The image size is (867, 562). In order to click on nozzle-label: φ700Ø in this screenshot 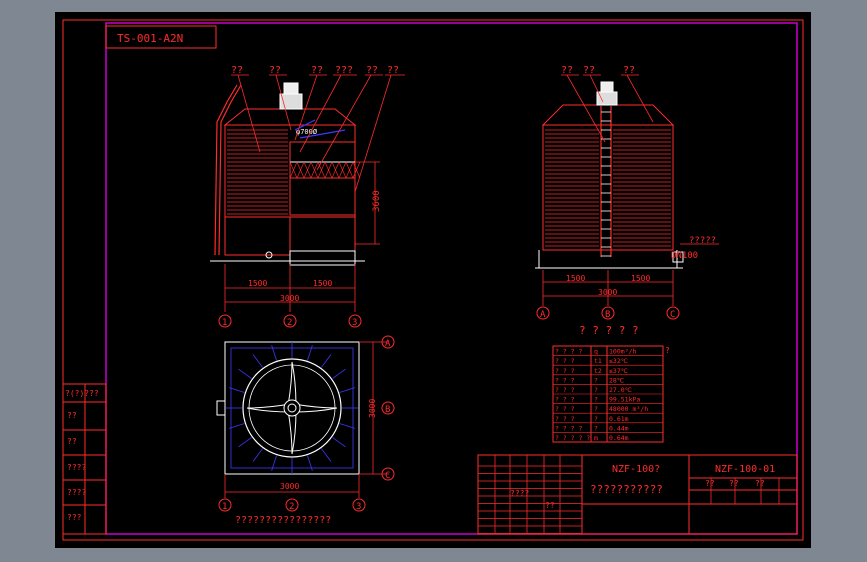, I will do `click(307, 132)`.